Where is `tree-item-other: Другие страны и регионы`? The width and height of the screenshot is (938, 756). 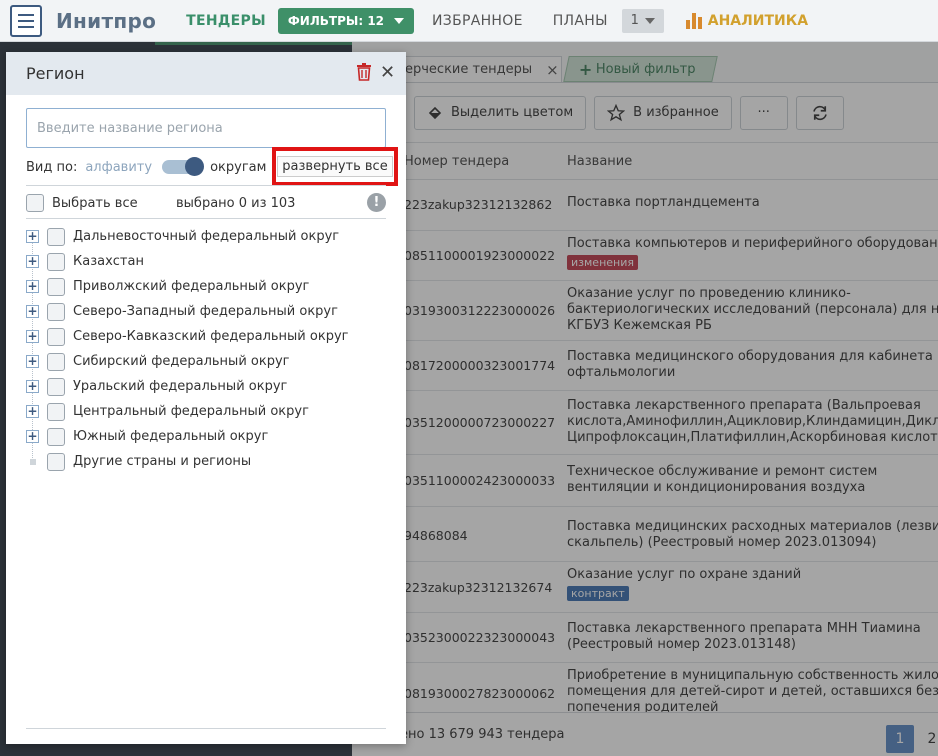 tree-item-other: Другие страны и регионы is located at coordinates (211, 461).